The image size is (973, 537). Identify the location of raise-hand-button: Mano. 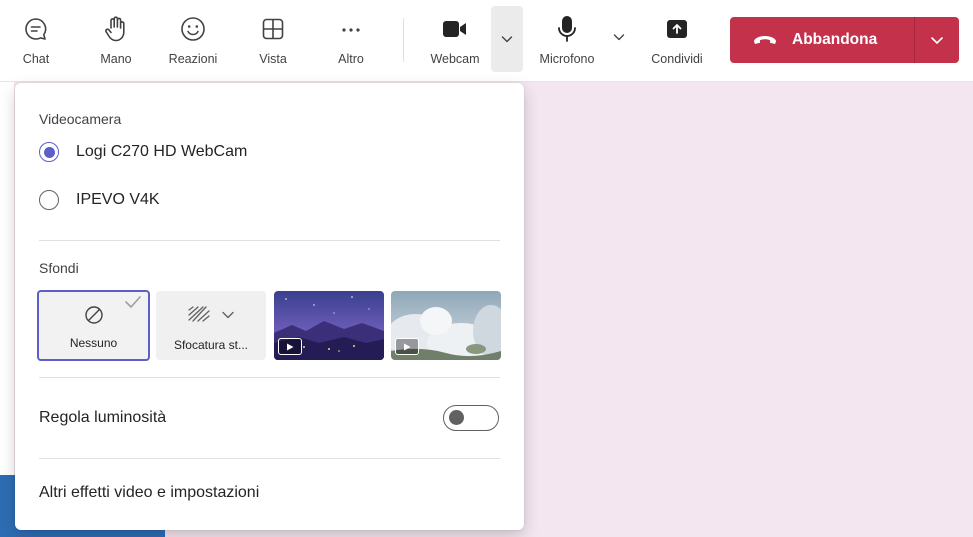
(116, 37).